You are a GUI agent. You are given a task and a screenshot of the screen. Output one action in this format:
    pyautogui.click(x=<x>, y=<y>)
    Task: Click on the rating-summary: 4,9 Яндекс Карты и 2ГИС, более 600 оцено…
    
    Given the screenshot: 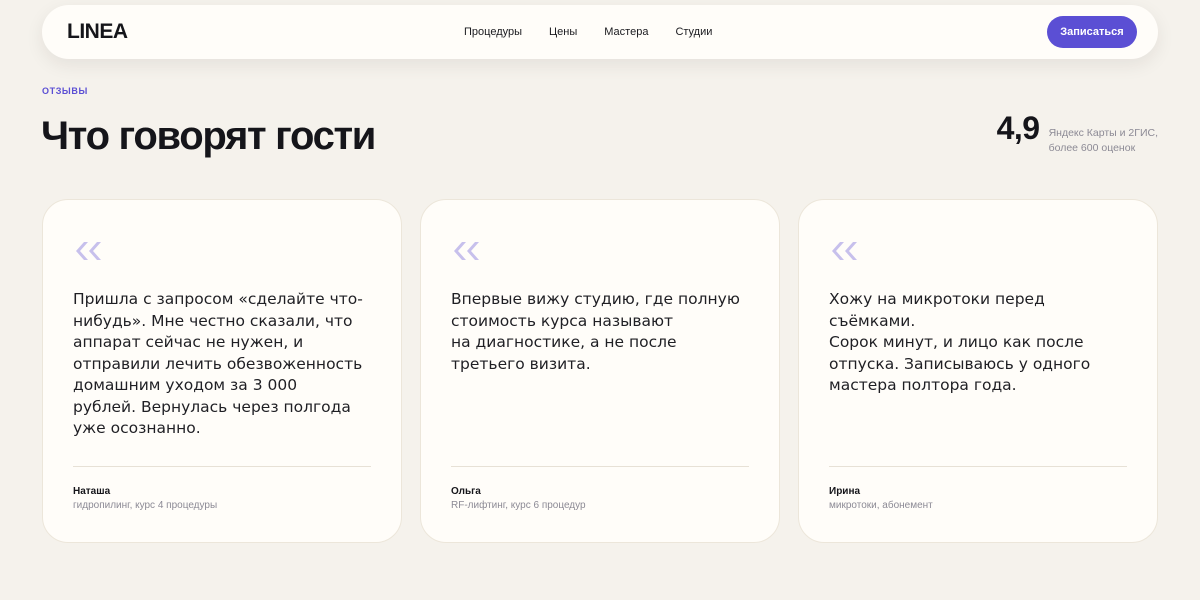 What is the action you would take?
    pyautogui.click(x=1077, y=132)
    